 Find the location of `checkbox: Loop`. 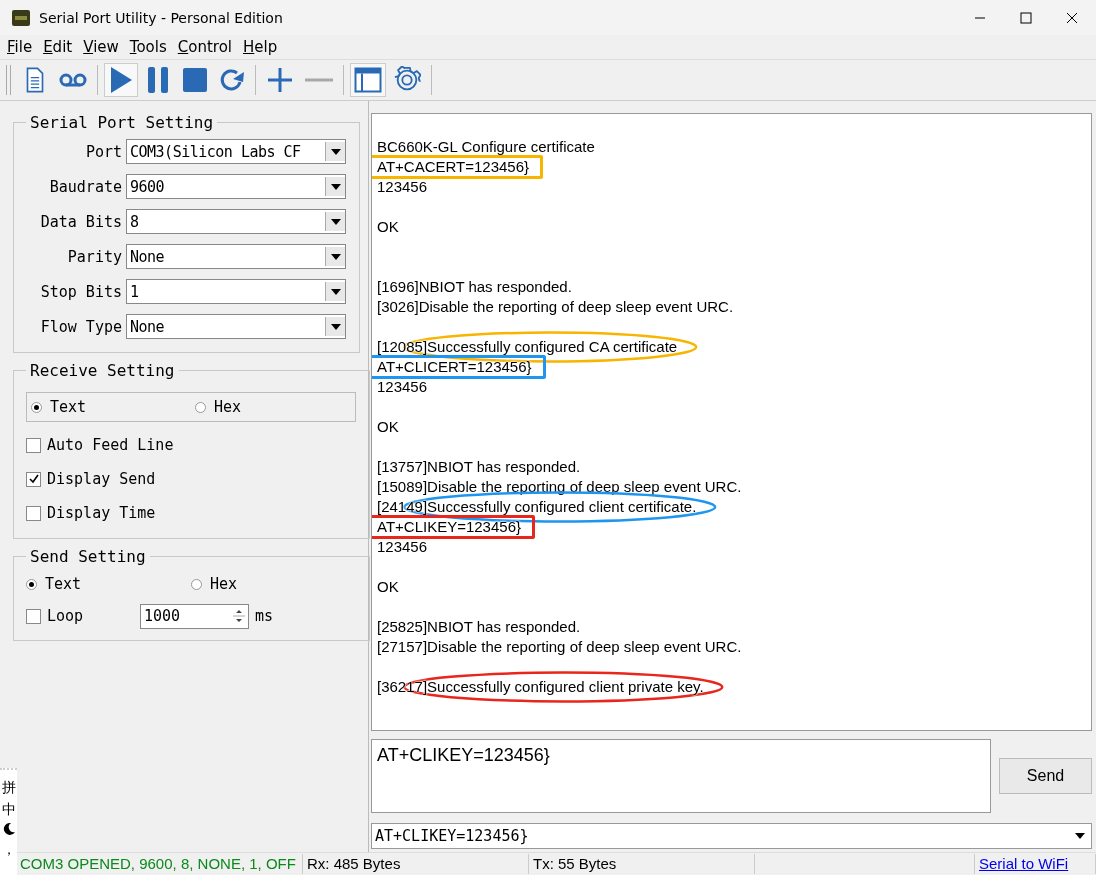

checkbox: Loop is located at coordinates (83, 616).